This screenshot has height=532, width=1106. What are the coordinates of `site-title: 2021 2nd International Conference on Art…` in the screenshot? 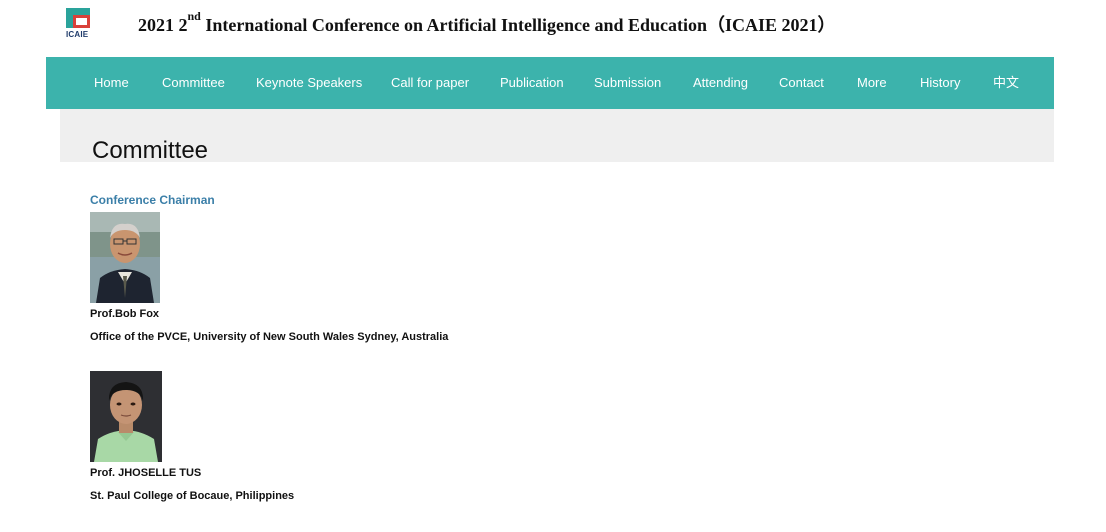 It's located at (487, 23).